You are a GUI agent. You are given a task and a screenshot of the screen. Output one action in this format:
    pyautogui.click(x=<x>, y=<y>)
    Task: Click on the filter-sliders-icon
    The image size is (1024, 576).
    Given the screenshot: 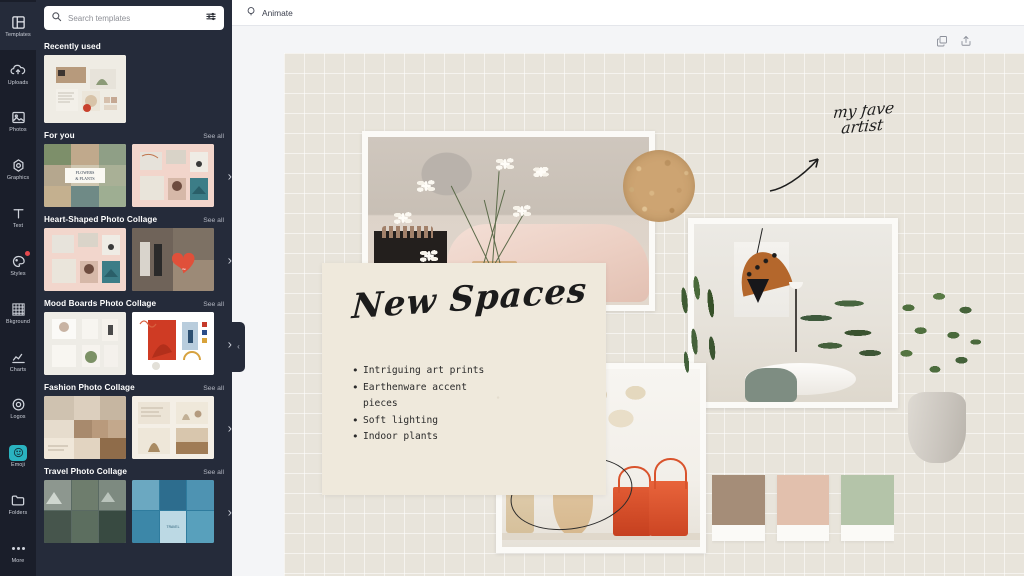 What is the action you would take?
    pyautogui.click(x=211, y=18)
    